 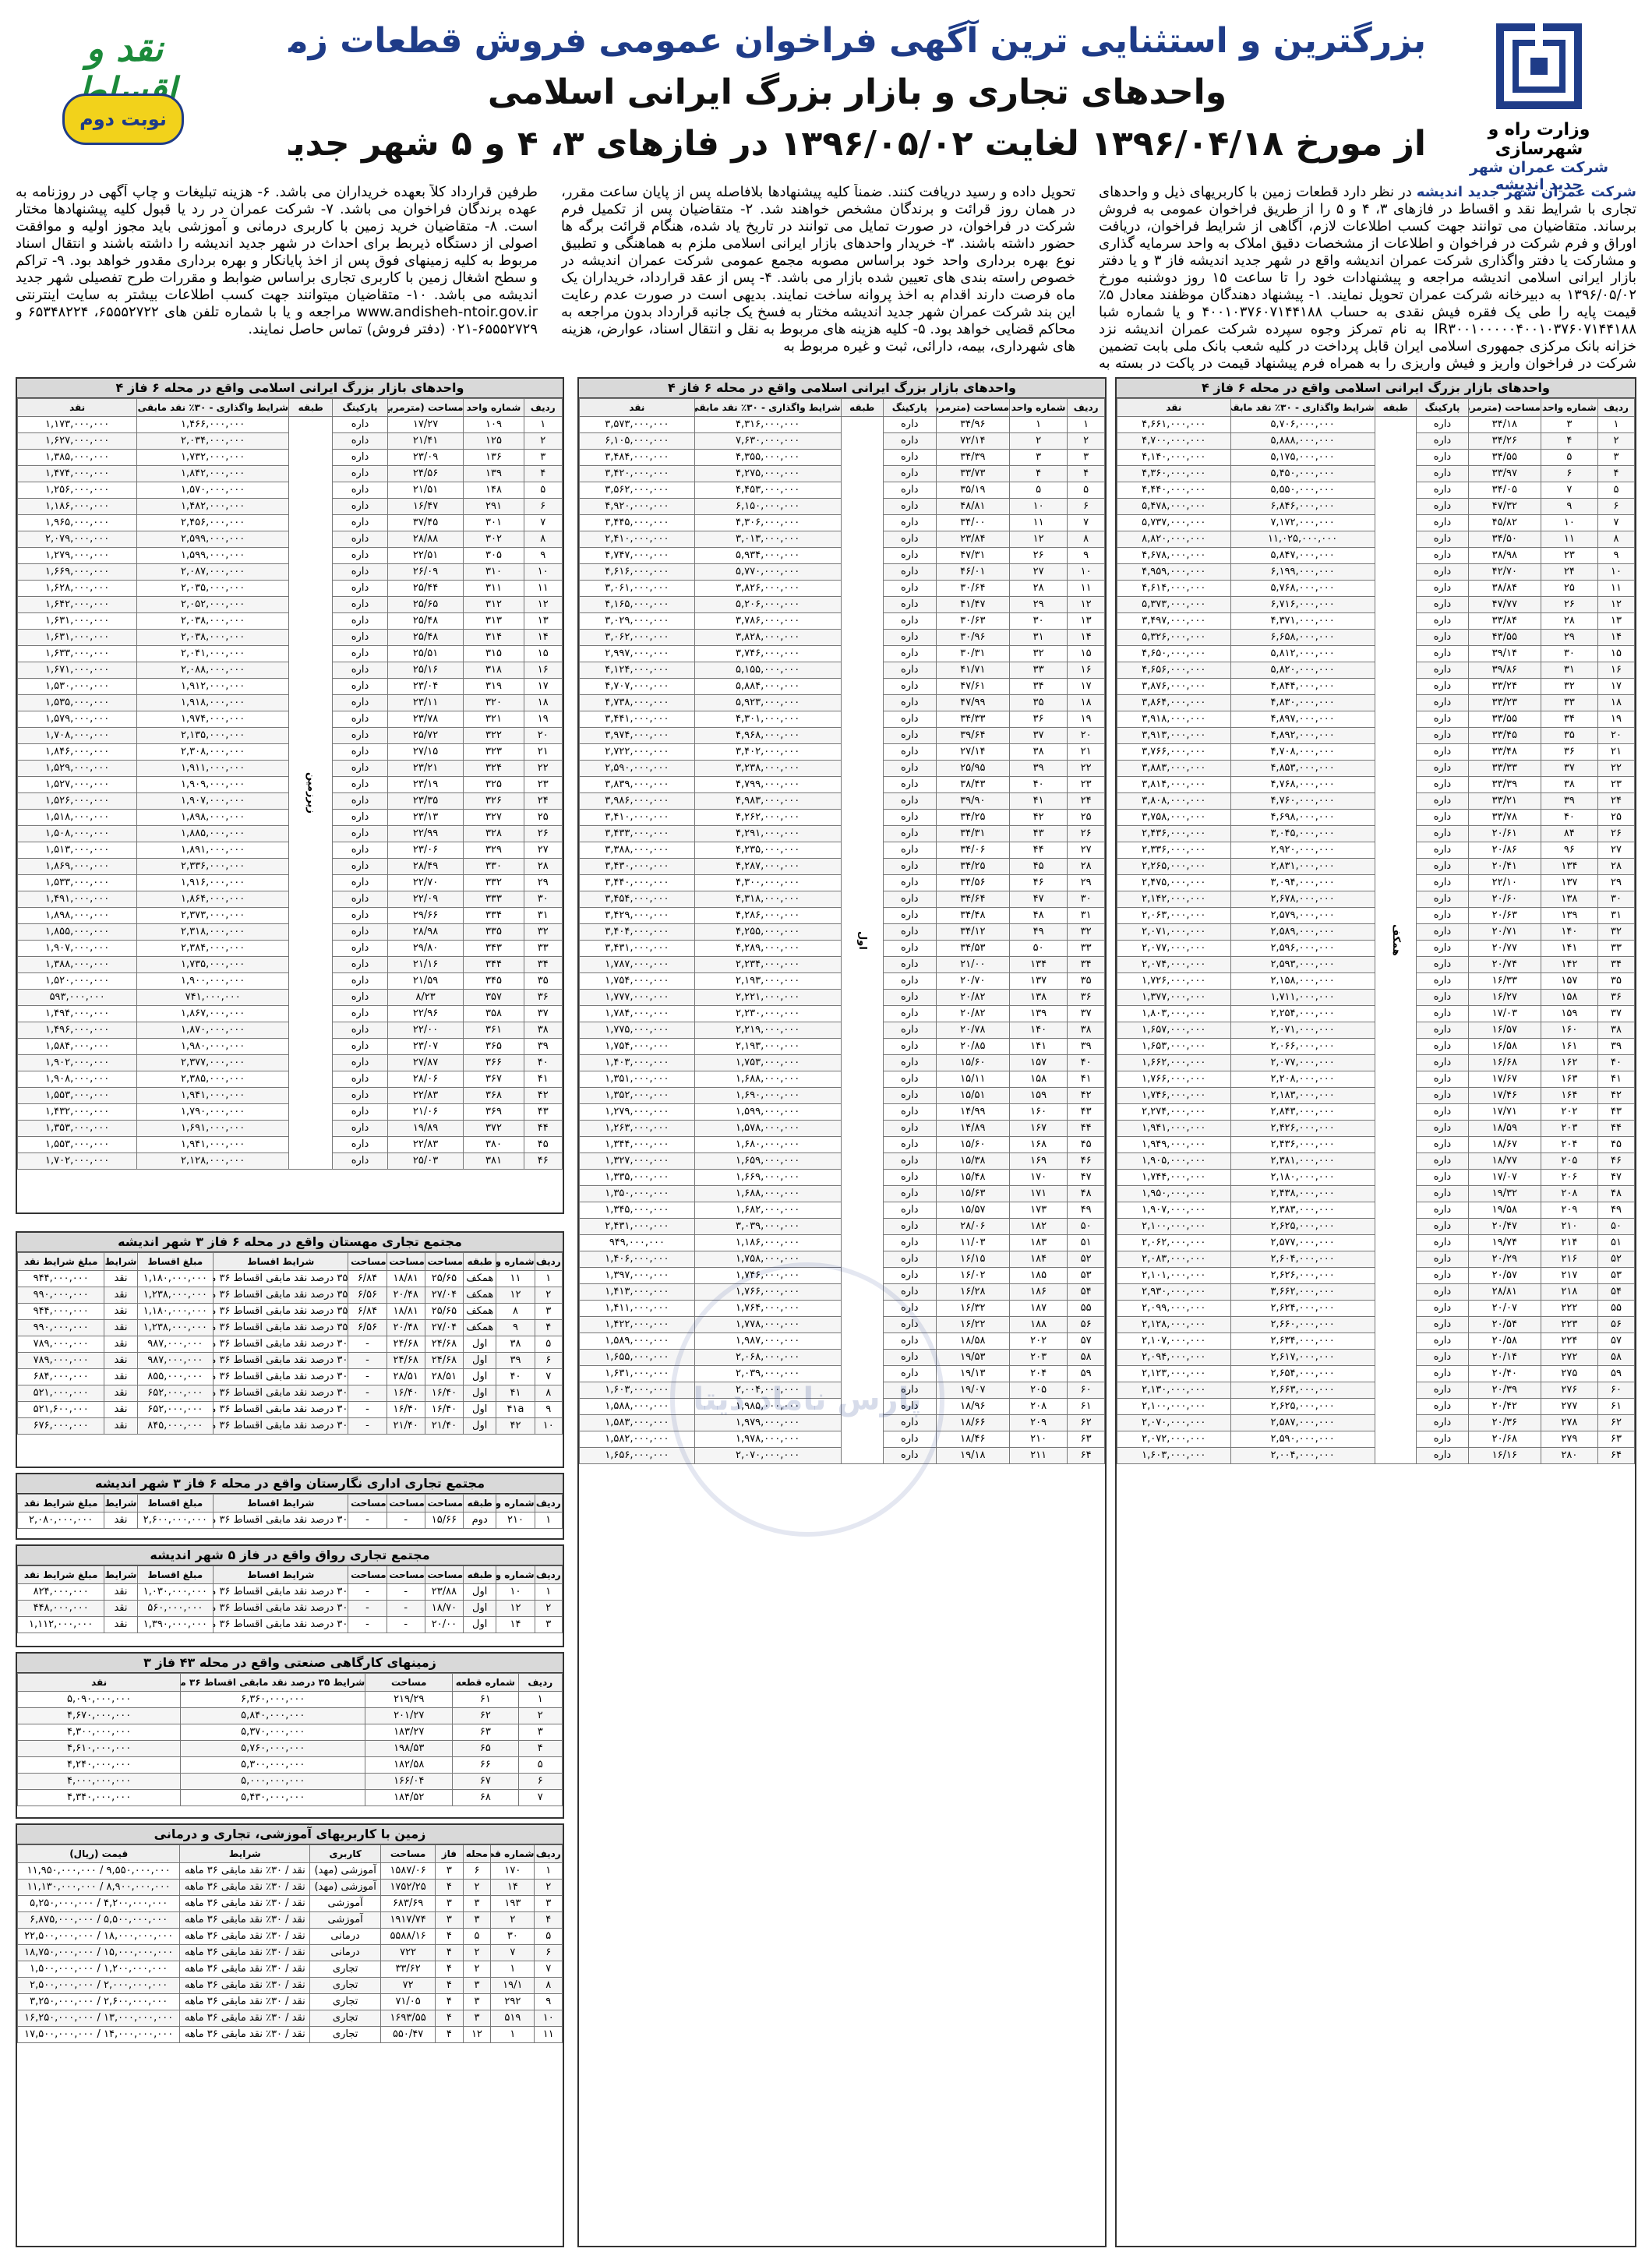 What do you see at coordinates (345, 1853) in the screenshot?
I see `column-header: کاربری` at bounding box center [345, 1853].